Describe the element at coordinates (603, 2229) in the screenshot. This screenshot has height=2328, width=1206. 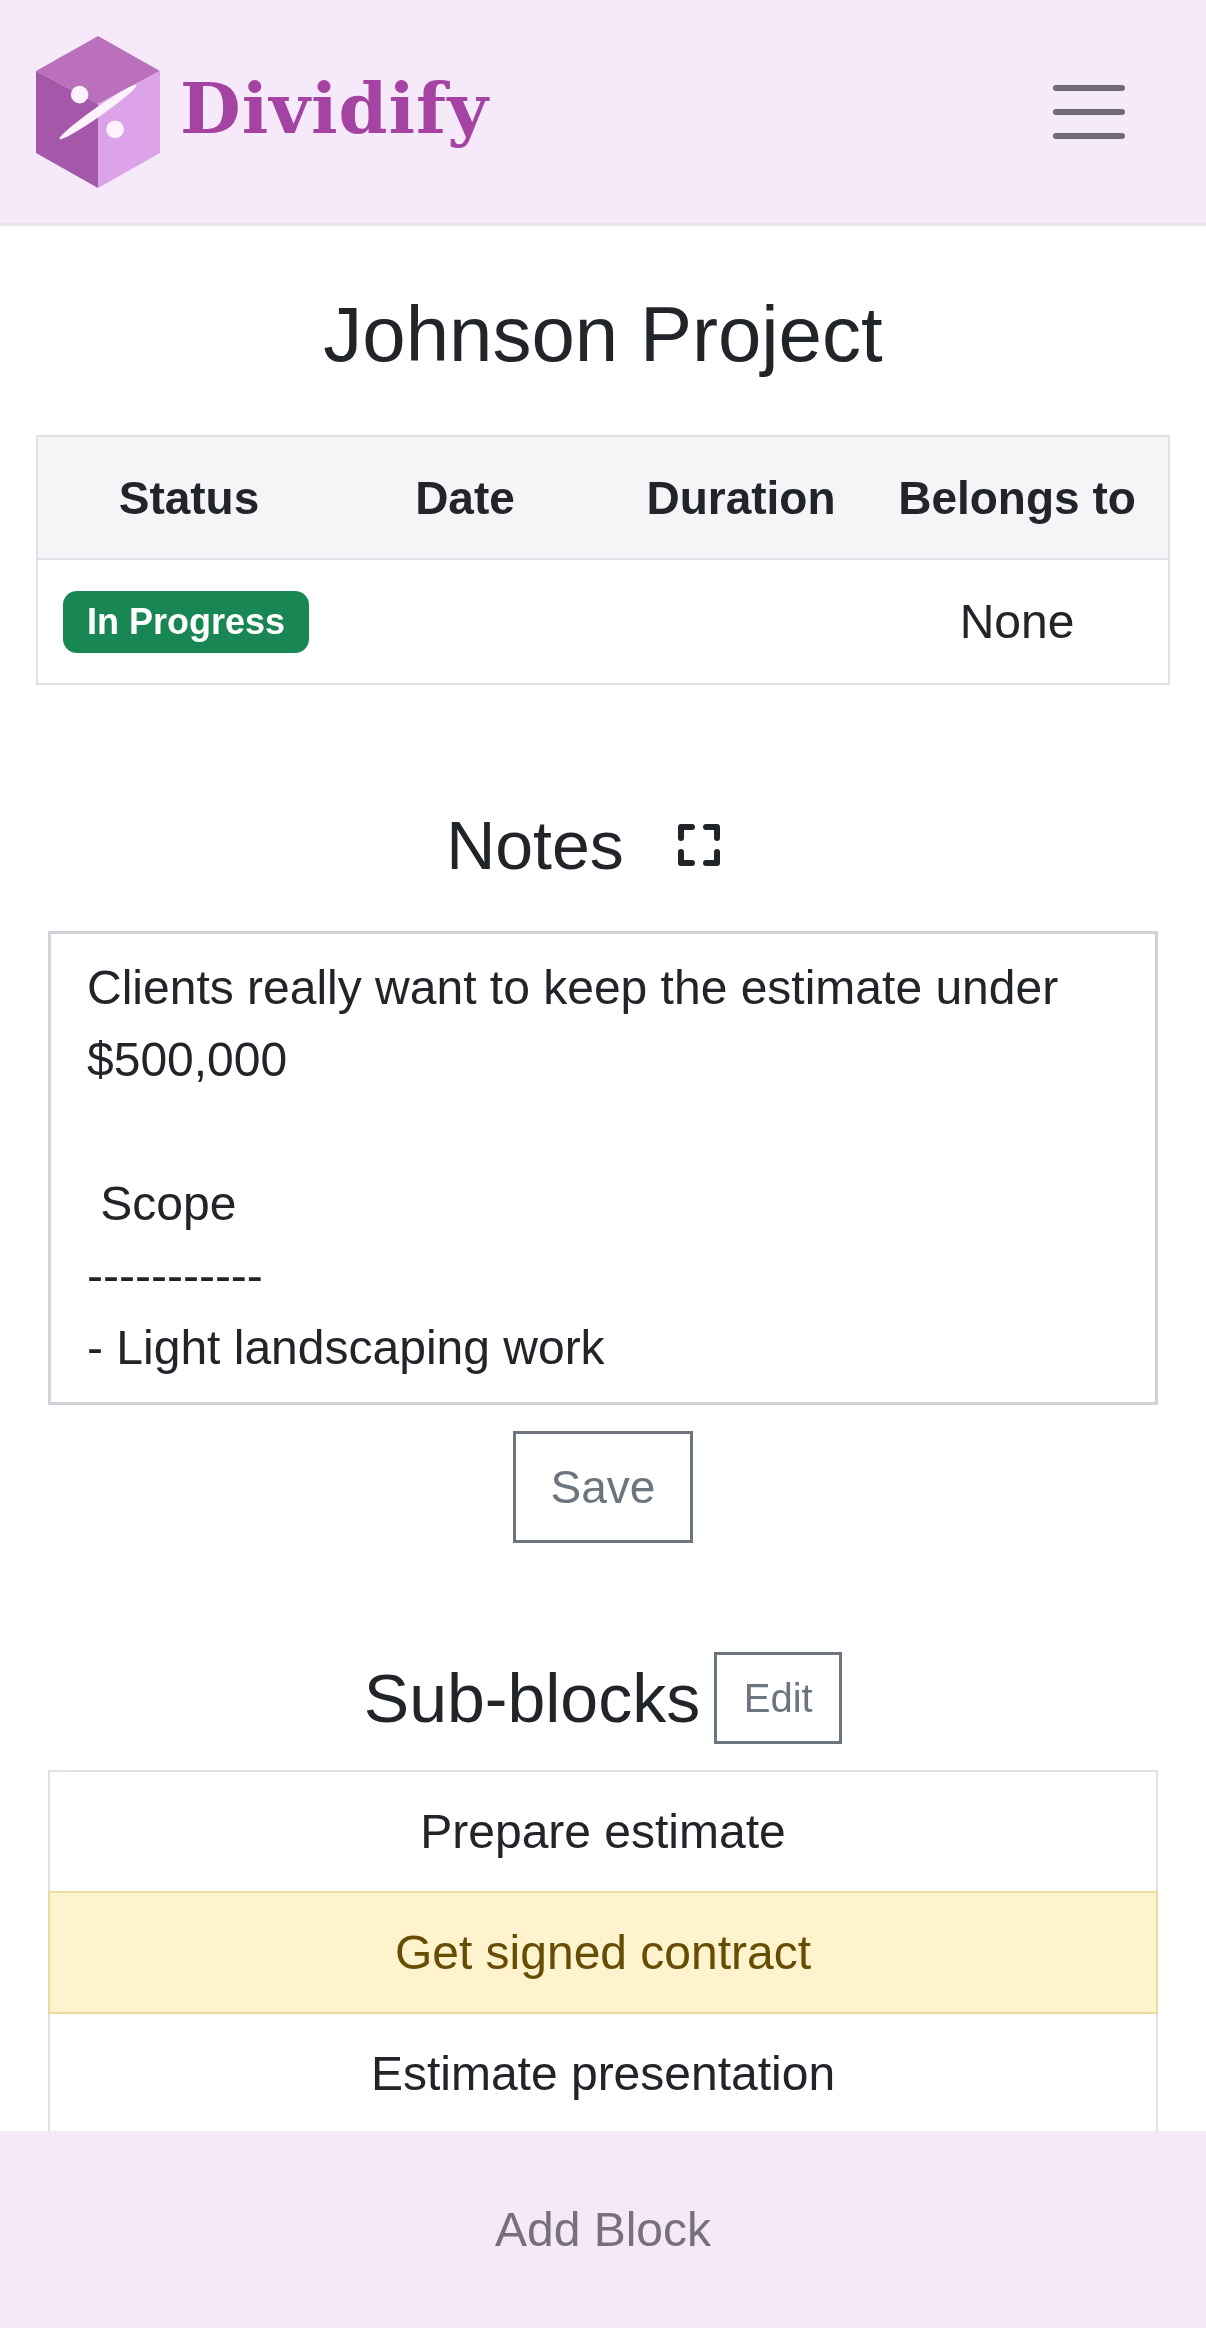
I see `add-block-button: Add Block` at that location.